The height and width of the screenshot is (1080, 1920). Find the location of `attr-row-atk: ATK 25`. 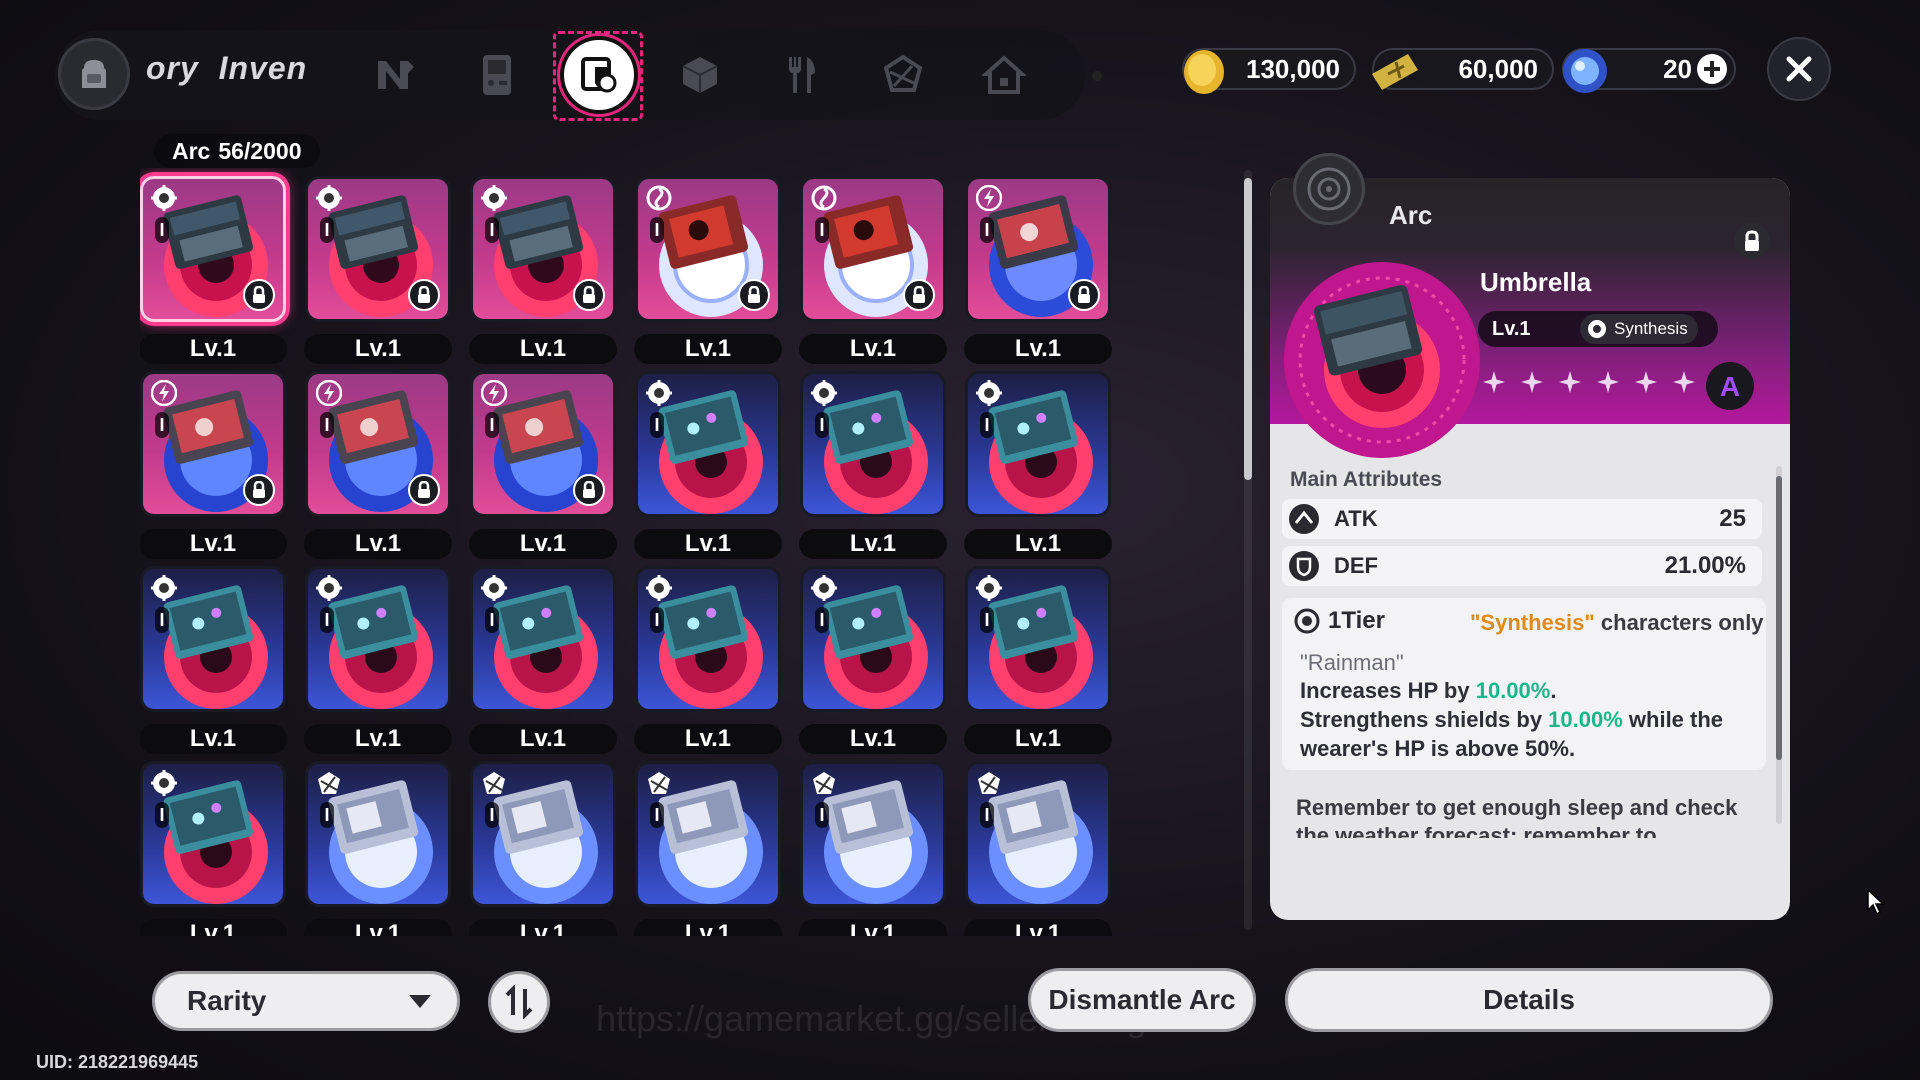

attr-row-atk: ATK 25 is located at coordinates (1522, 519).